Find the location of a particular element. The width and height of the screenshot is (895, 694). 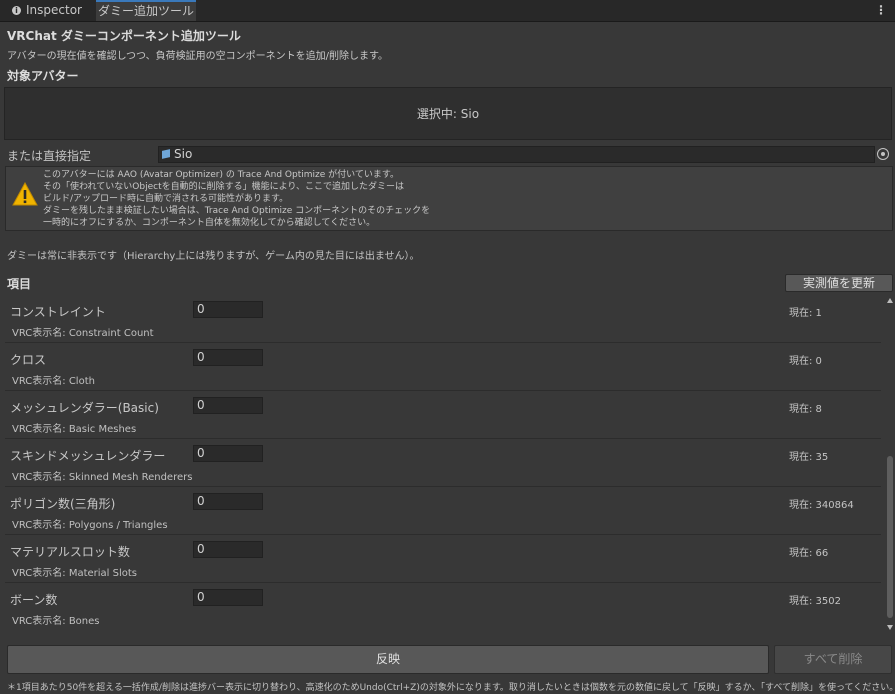

items-scrollbar is located at coordinates (889, 464).